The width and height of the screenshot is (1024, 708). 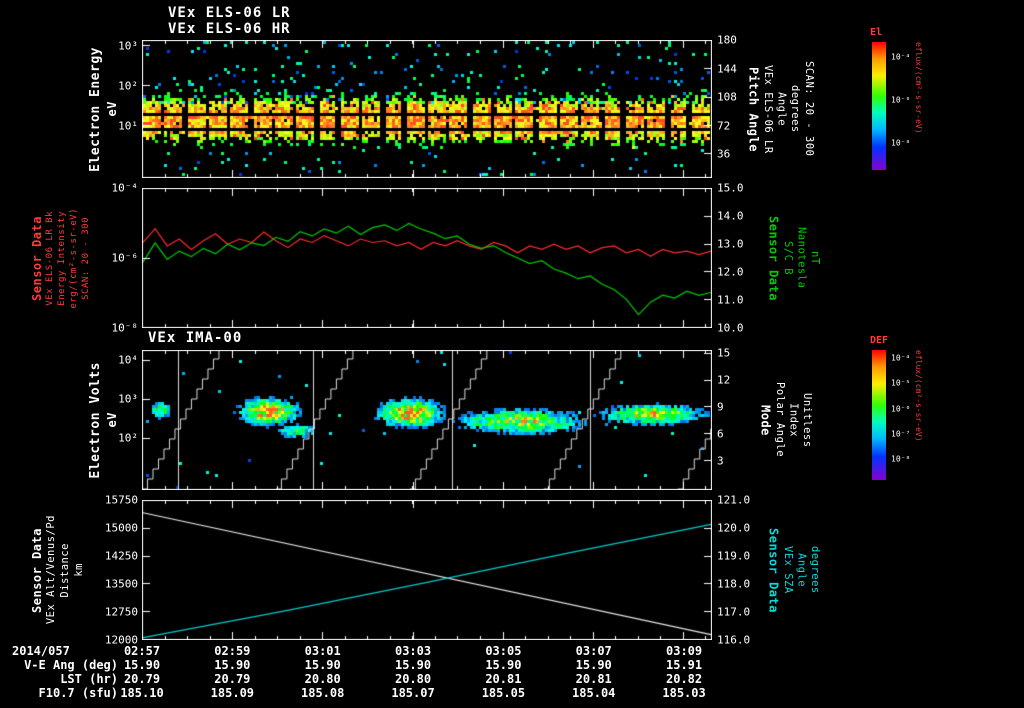 I want to click on y2-axis-tick-label: 117.0, so click(x=734, y=612).